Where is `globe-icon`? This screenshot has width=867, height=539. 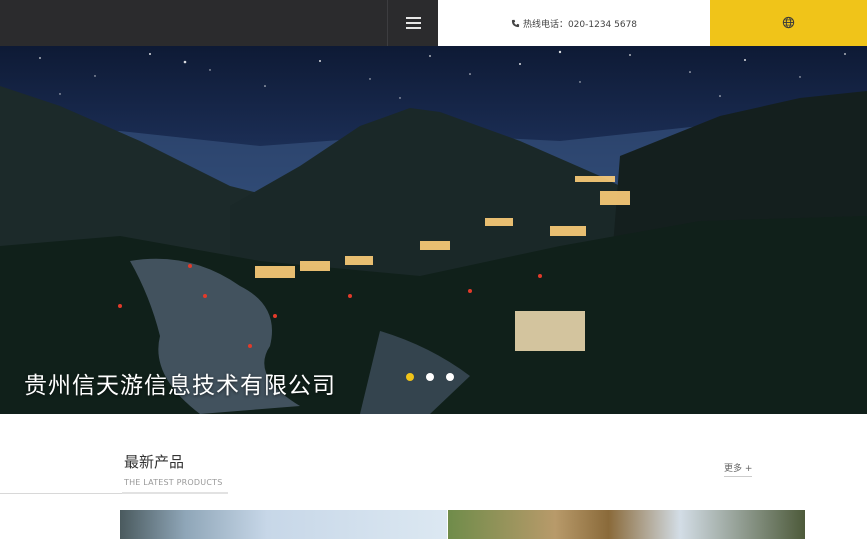
globe-icon is located at coordinates (788, 23).